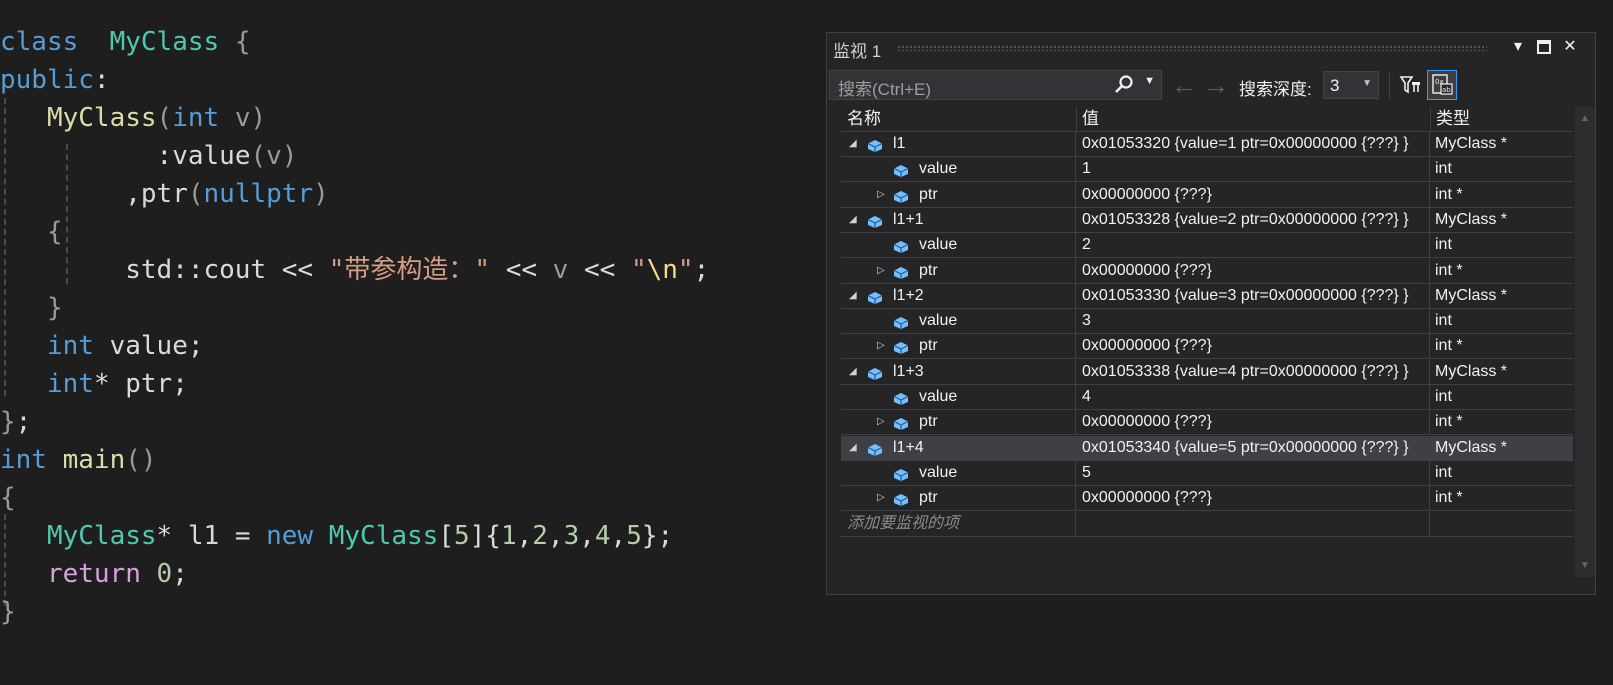  I want to click on table-row: value 4 int, so click(1207, 397).